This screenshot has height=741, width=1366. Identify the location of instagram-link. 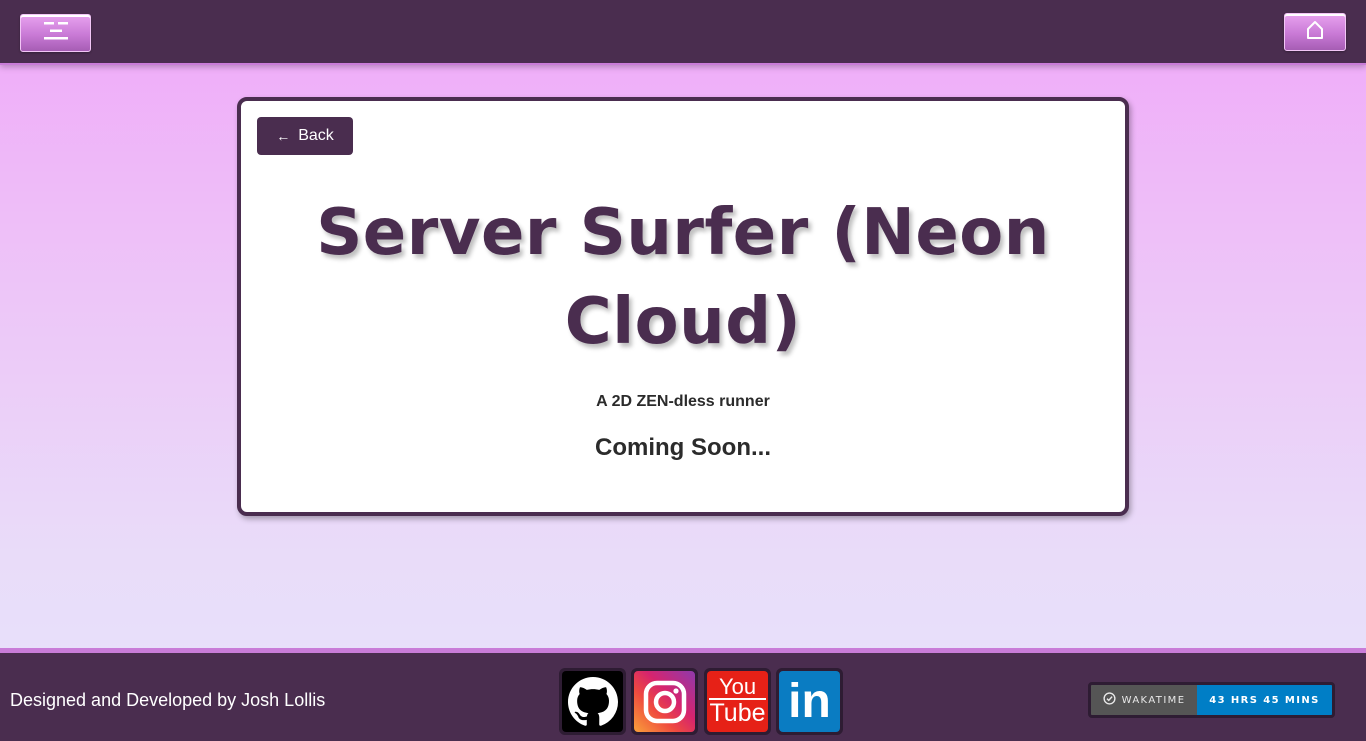
(664, 701).